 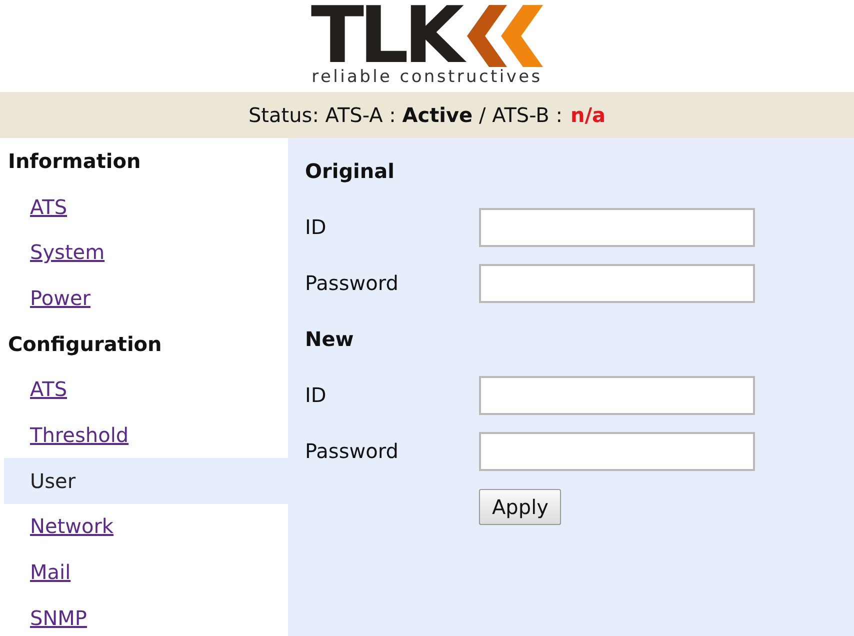 I want to click on sidebar-link: Threshold, so click(x=79, y=435).